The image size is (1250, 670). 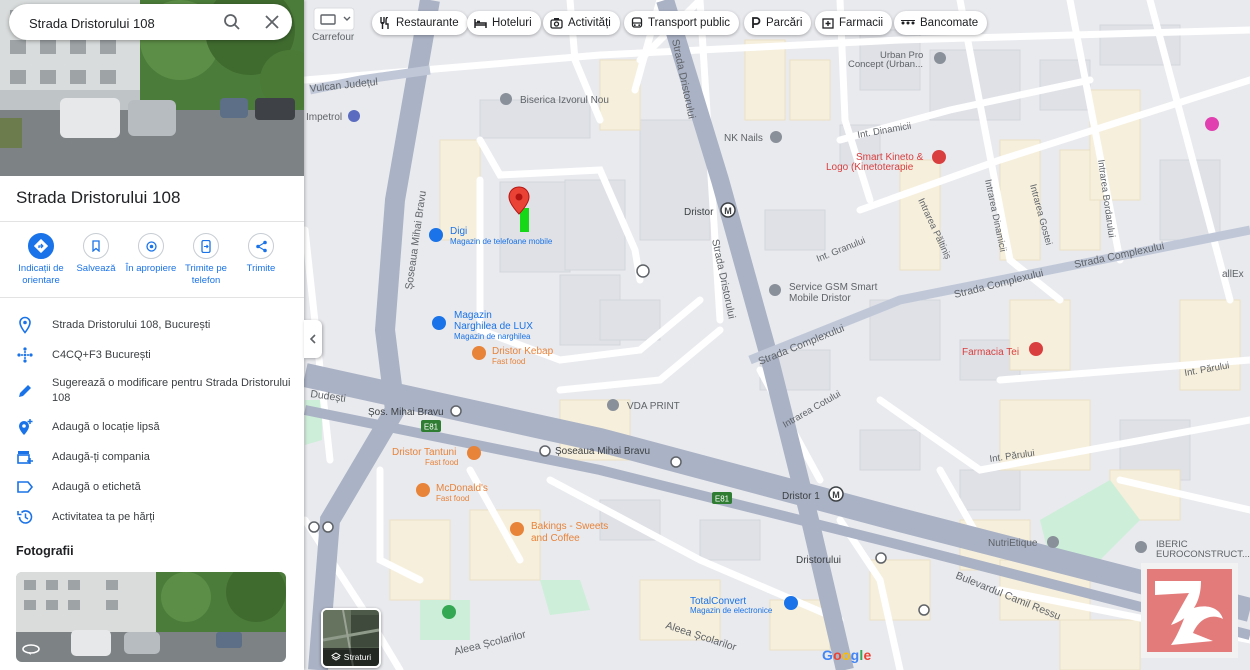 I want to click on chip-label: Bancomate, so click(x=949, y=23).